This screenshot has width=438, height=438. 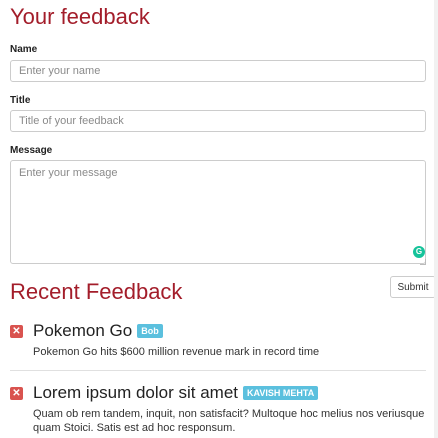 I want to click on message-label: Message, so click(x=31, y=150).